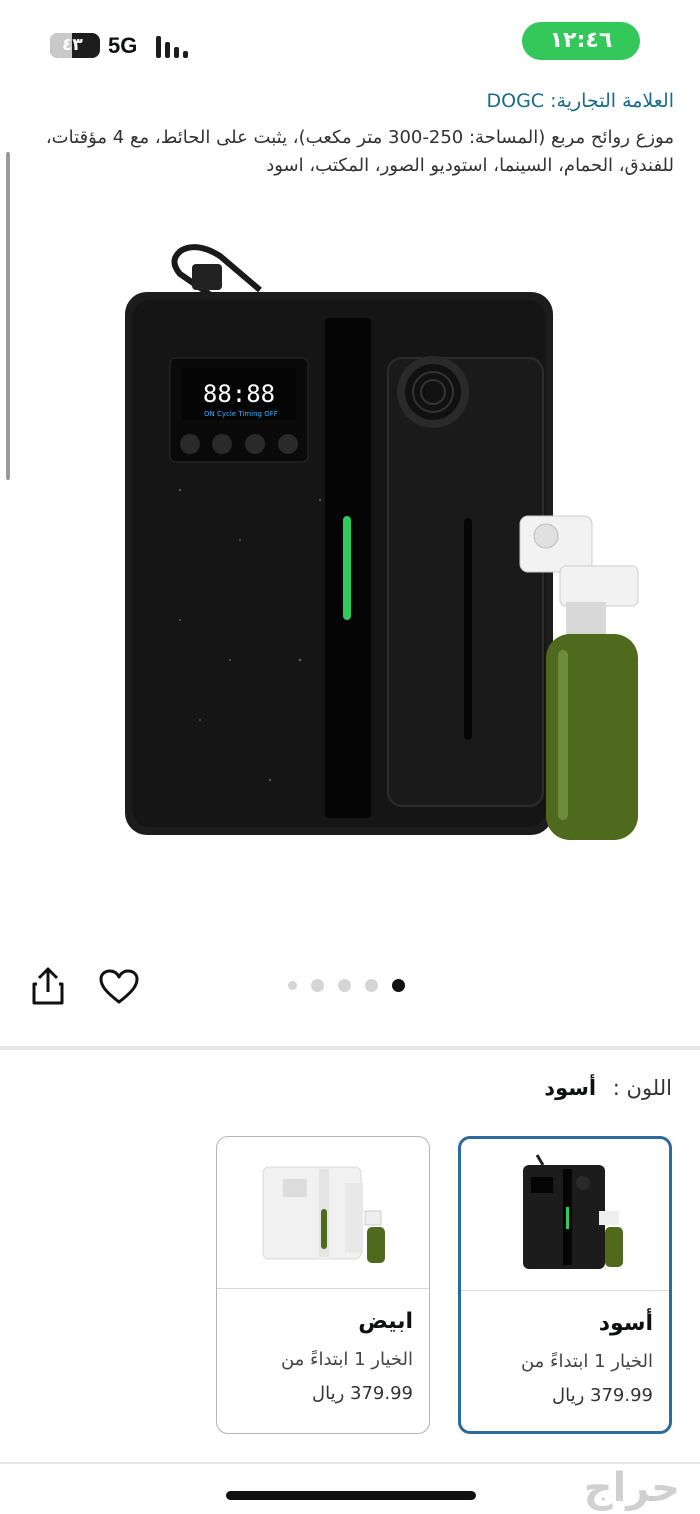 The height and width of the screenshot is (1514, 700). I want to click on heart-icon, so click(119, 987).